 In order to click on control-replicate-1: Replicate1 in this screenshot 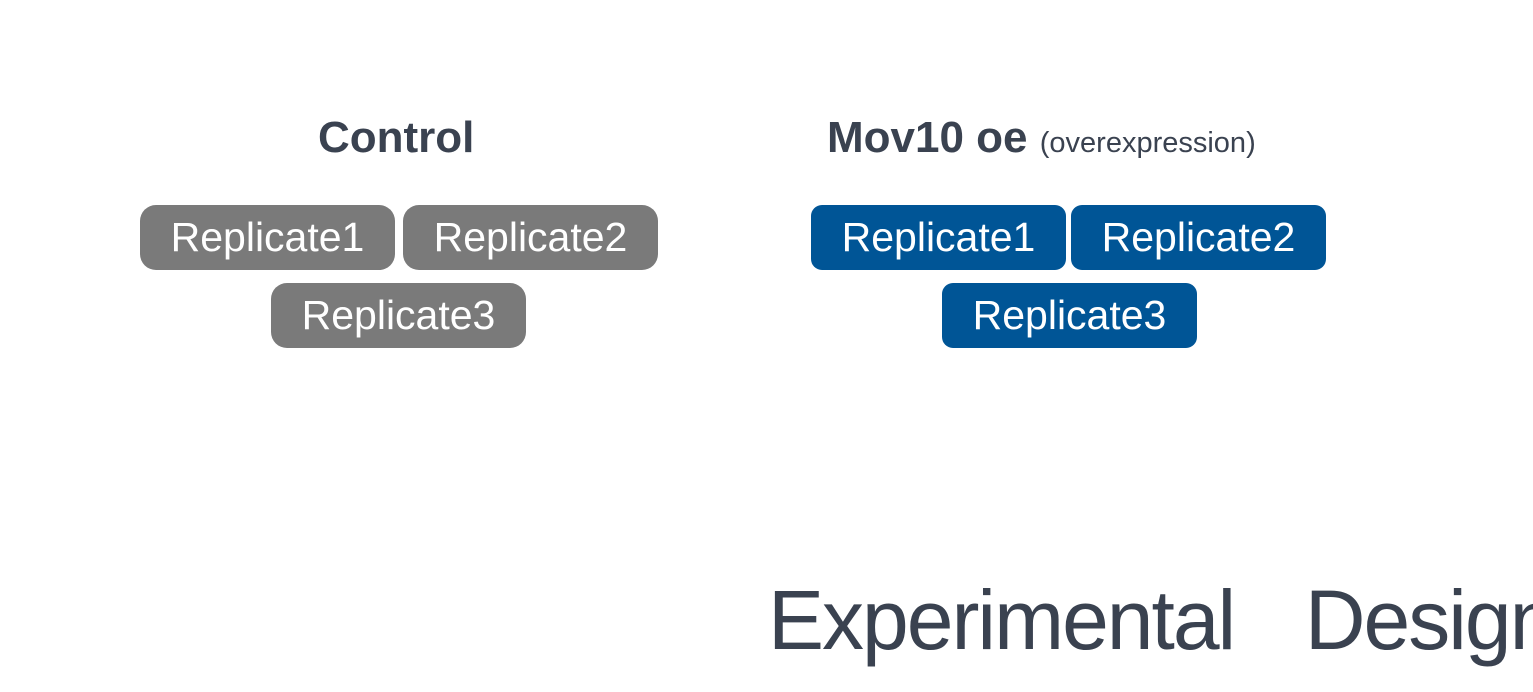, I will do `click(267, 237)`.